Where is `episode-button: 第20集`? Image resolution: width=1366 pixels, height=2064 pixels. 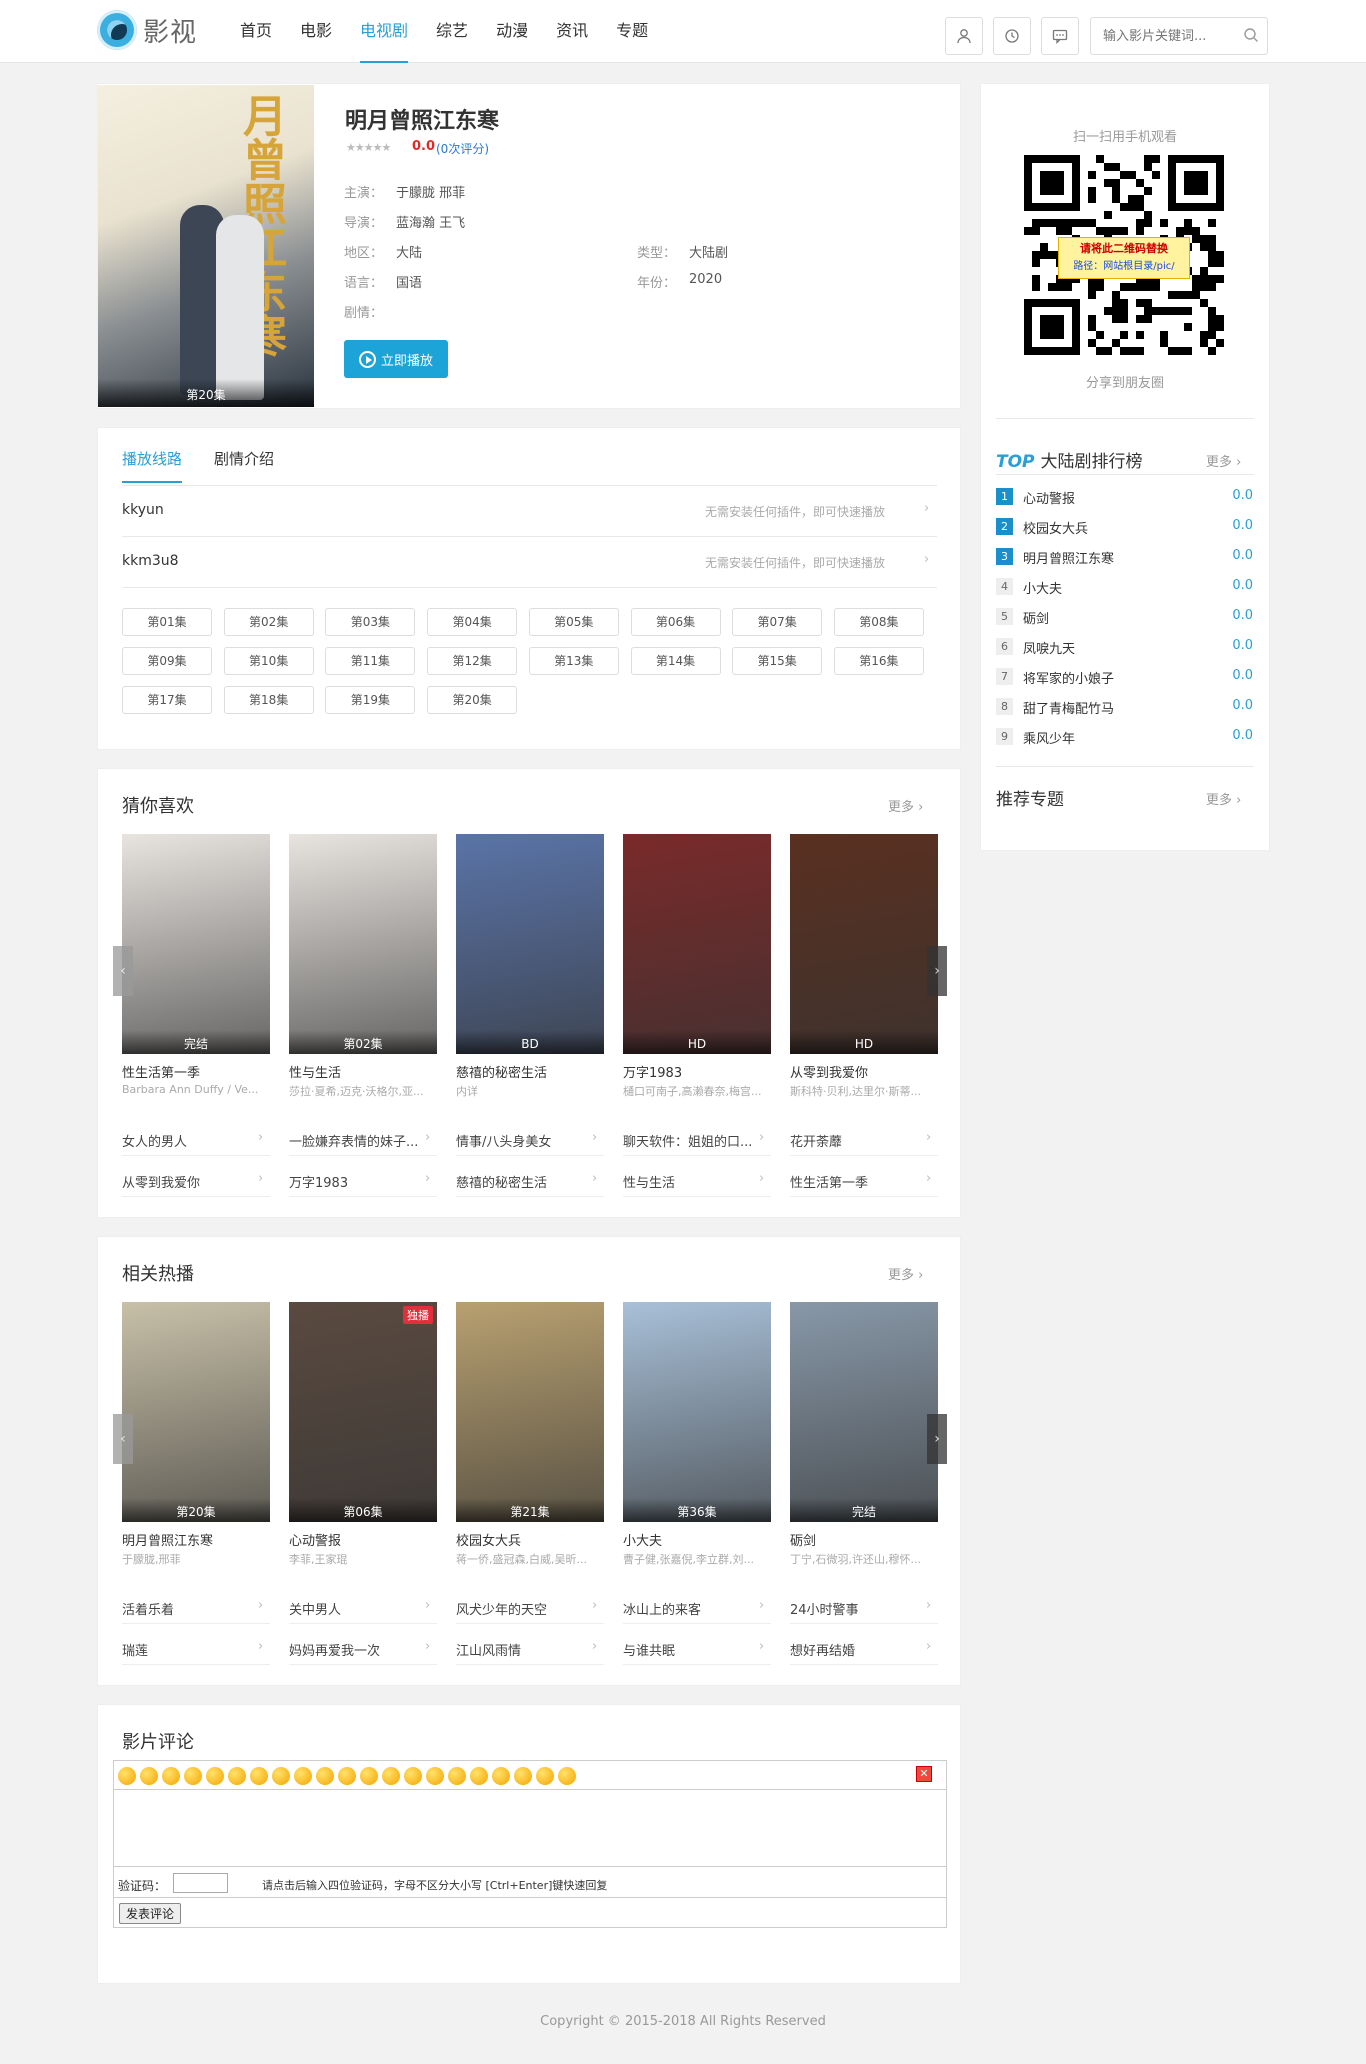
episode-button: 第20集 is located at coordinates (472, 700).